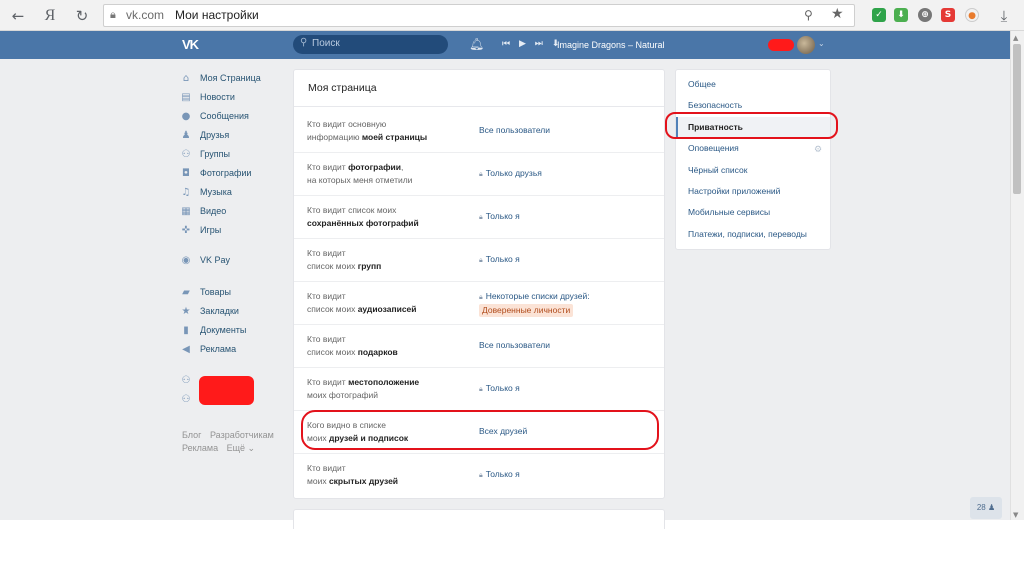  I want to click on next-track-icon: ⏭, so click(539, 44).